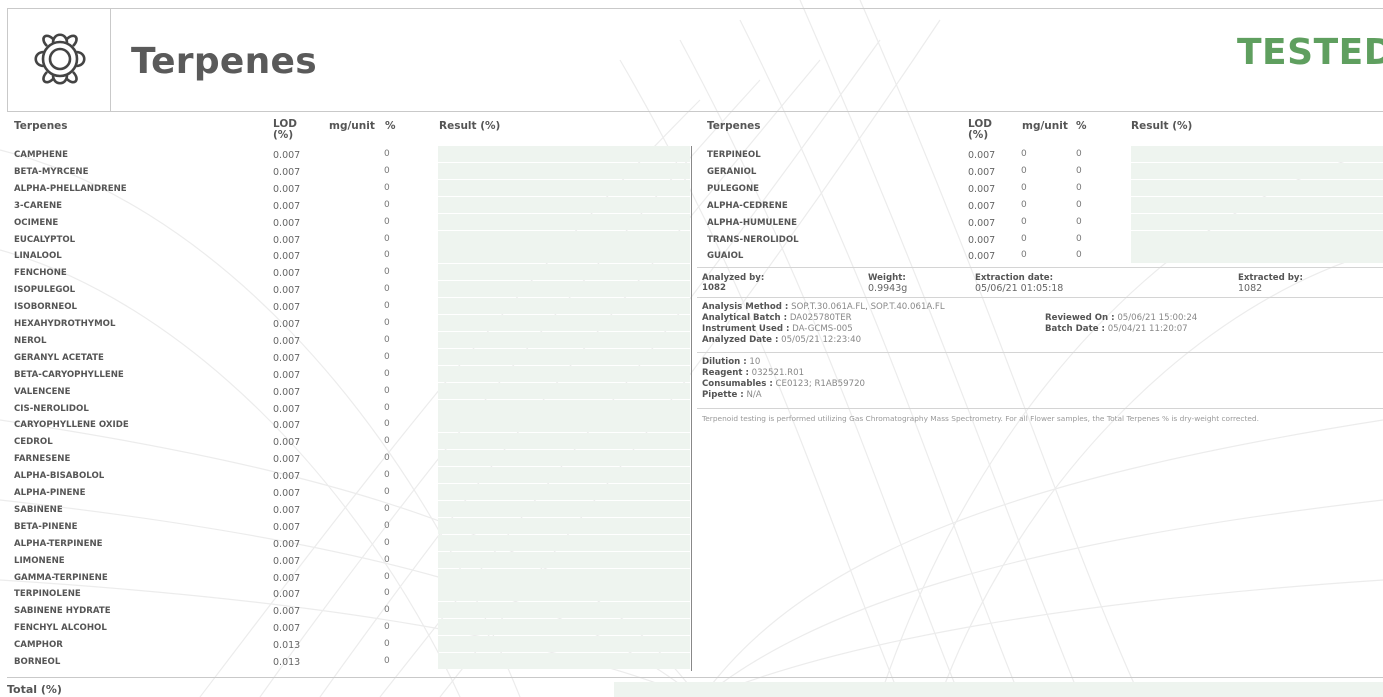  Describe the element at coordinates (352, 627) in the screenshot. I see `table-row: FENCHYL ALCOHOL 0.007 0` at that location.